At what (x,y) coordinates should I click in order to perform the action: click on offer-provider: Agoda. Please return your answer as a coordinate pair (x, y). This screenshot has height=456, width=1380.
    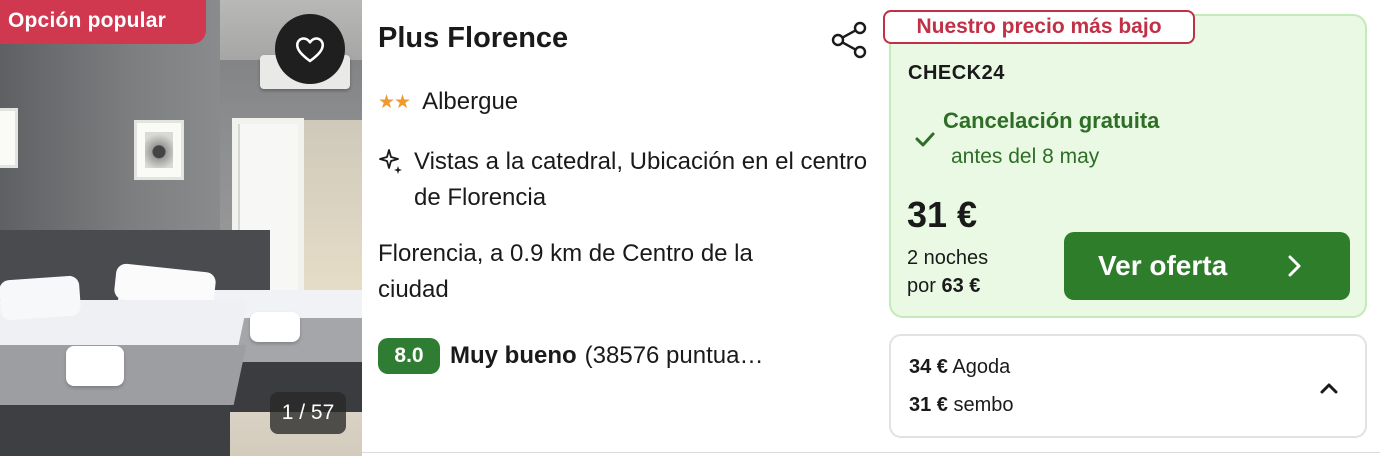
    Looking at the image, I should click on (981, 367).